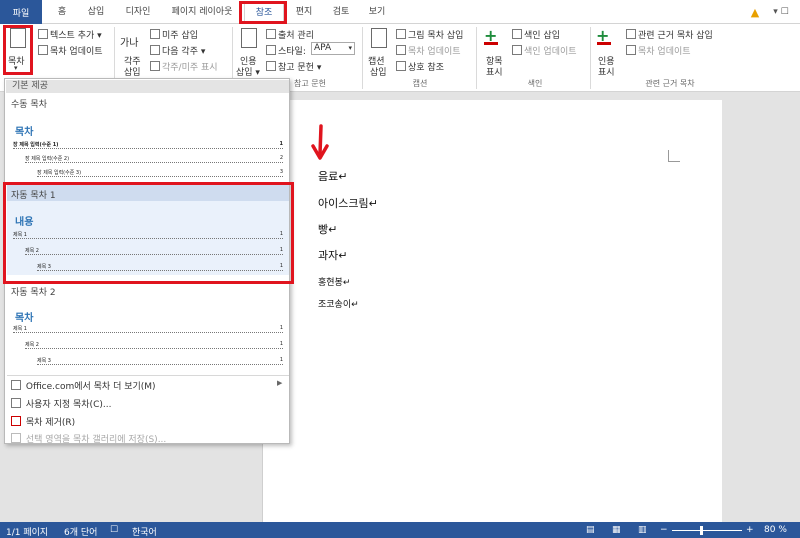  I want to click on user-menu-icon: ▾ ☐, so click(781, 12).